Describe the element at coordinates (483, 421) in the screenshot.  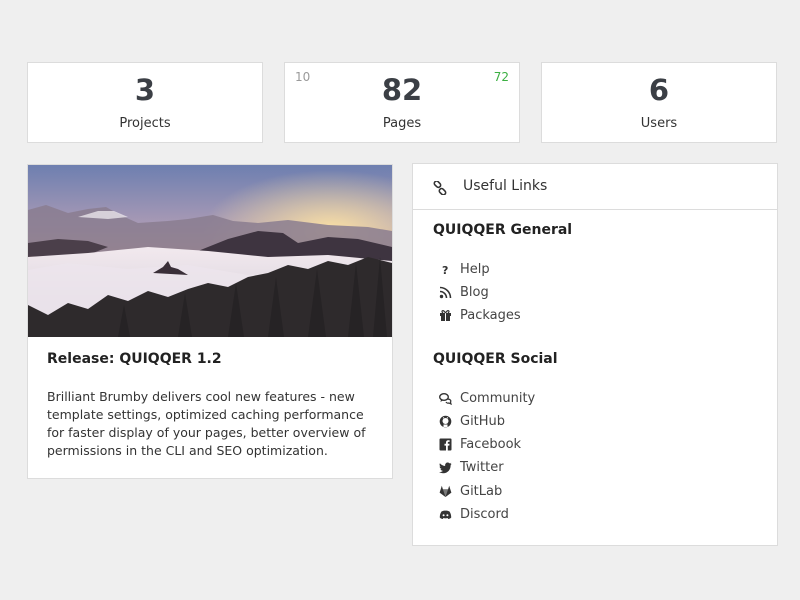
I see `link-label: GitHub` at that location.